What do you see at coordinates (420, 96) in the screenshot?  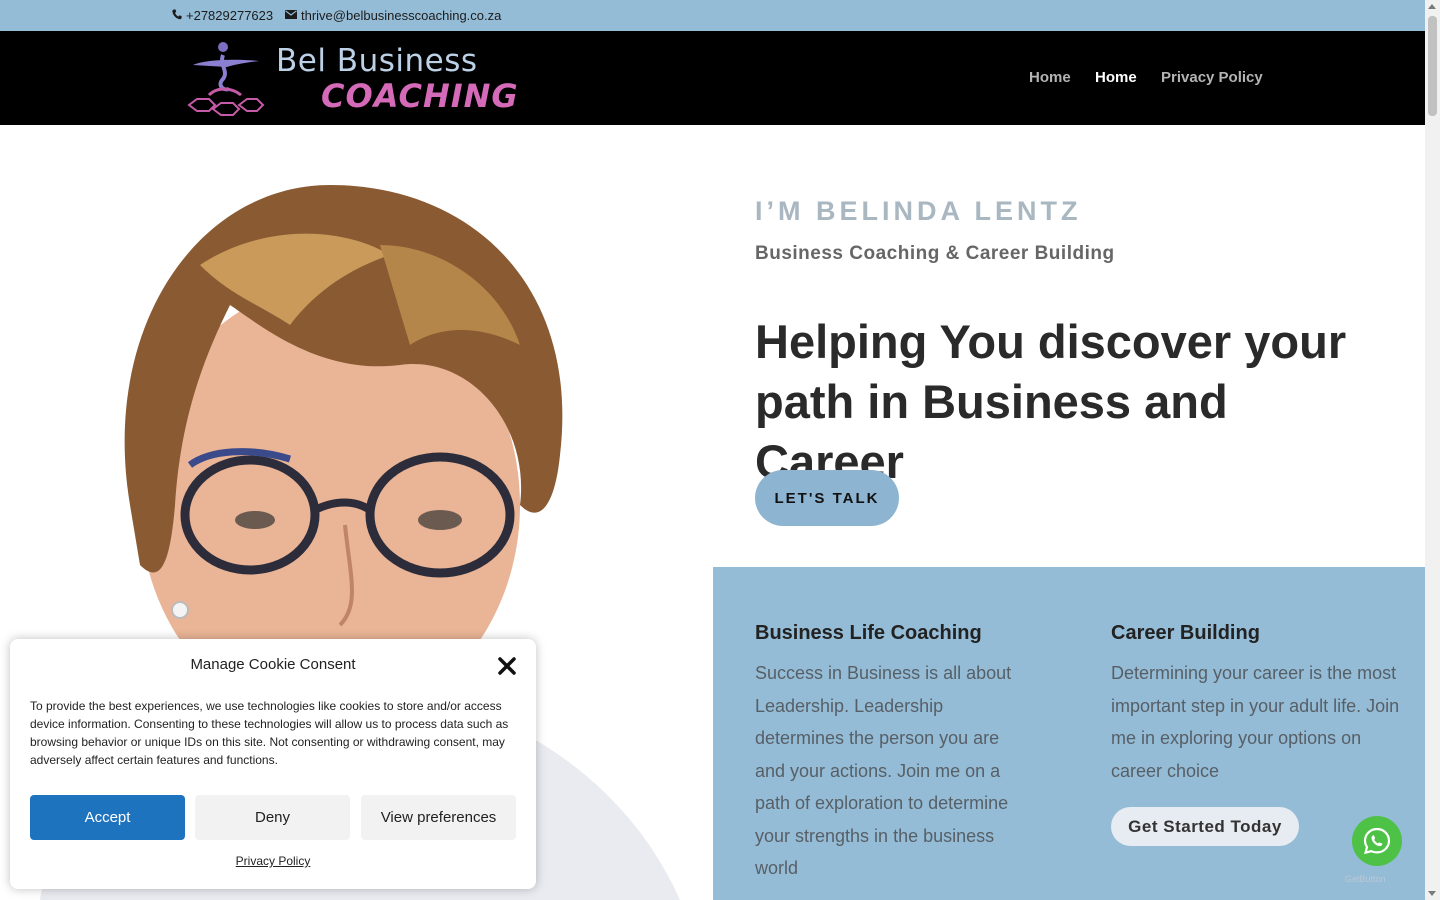 I see `logo-subtitle: COACHING` at bounding box center [420, 96].